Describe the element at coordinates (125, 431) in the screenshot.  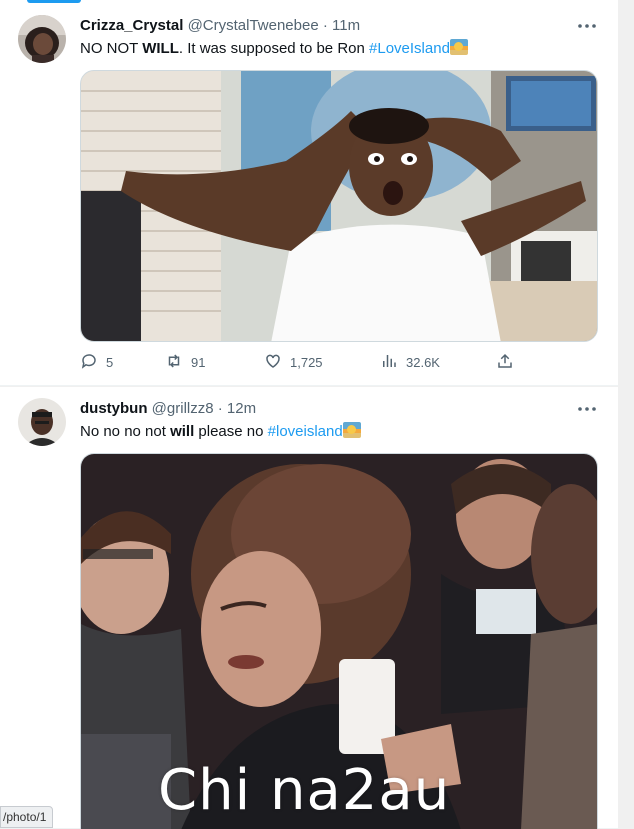
I see `text-segment: No no no not` at that location.